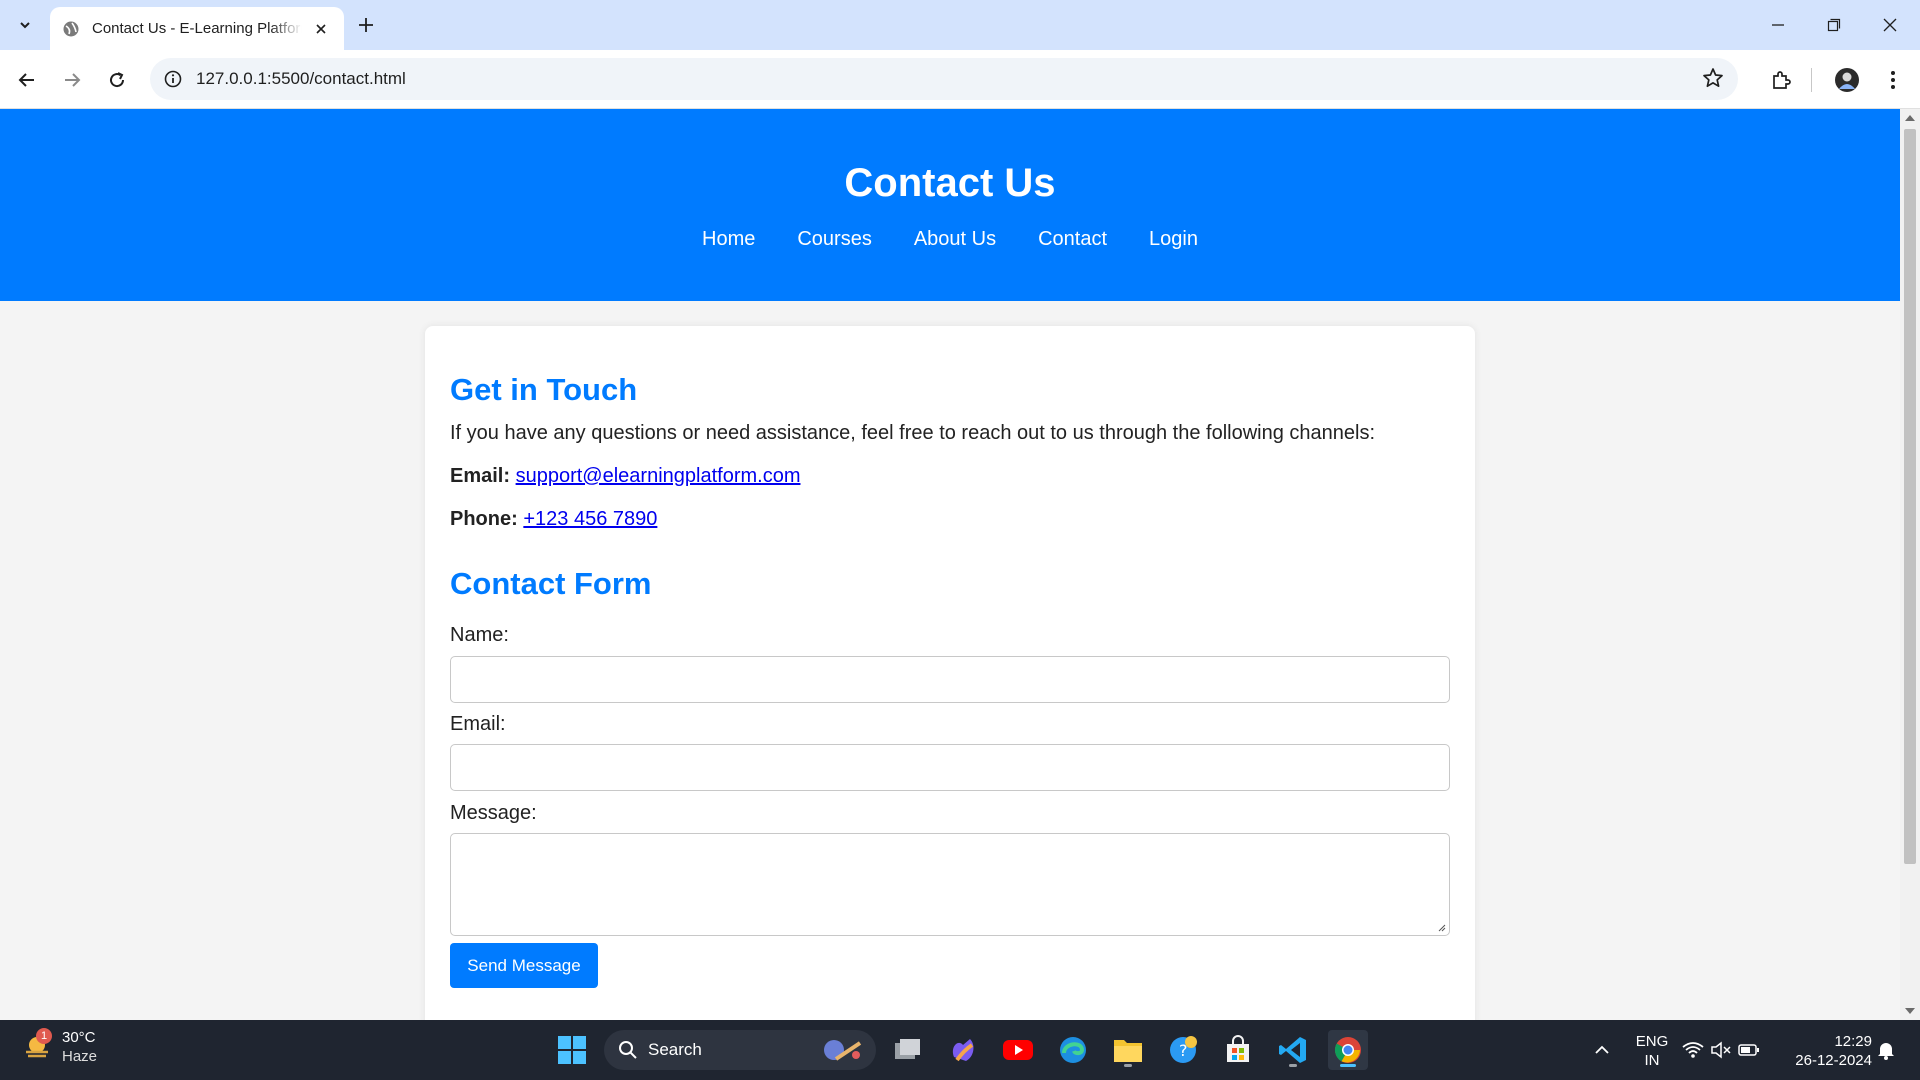  I want to click on quick-settings-tray, so click(1721, 1050).